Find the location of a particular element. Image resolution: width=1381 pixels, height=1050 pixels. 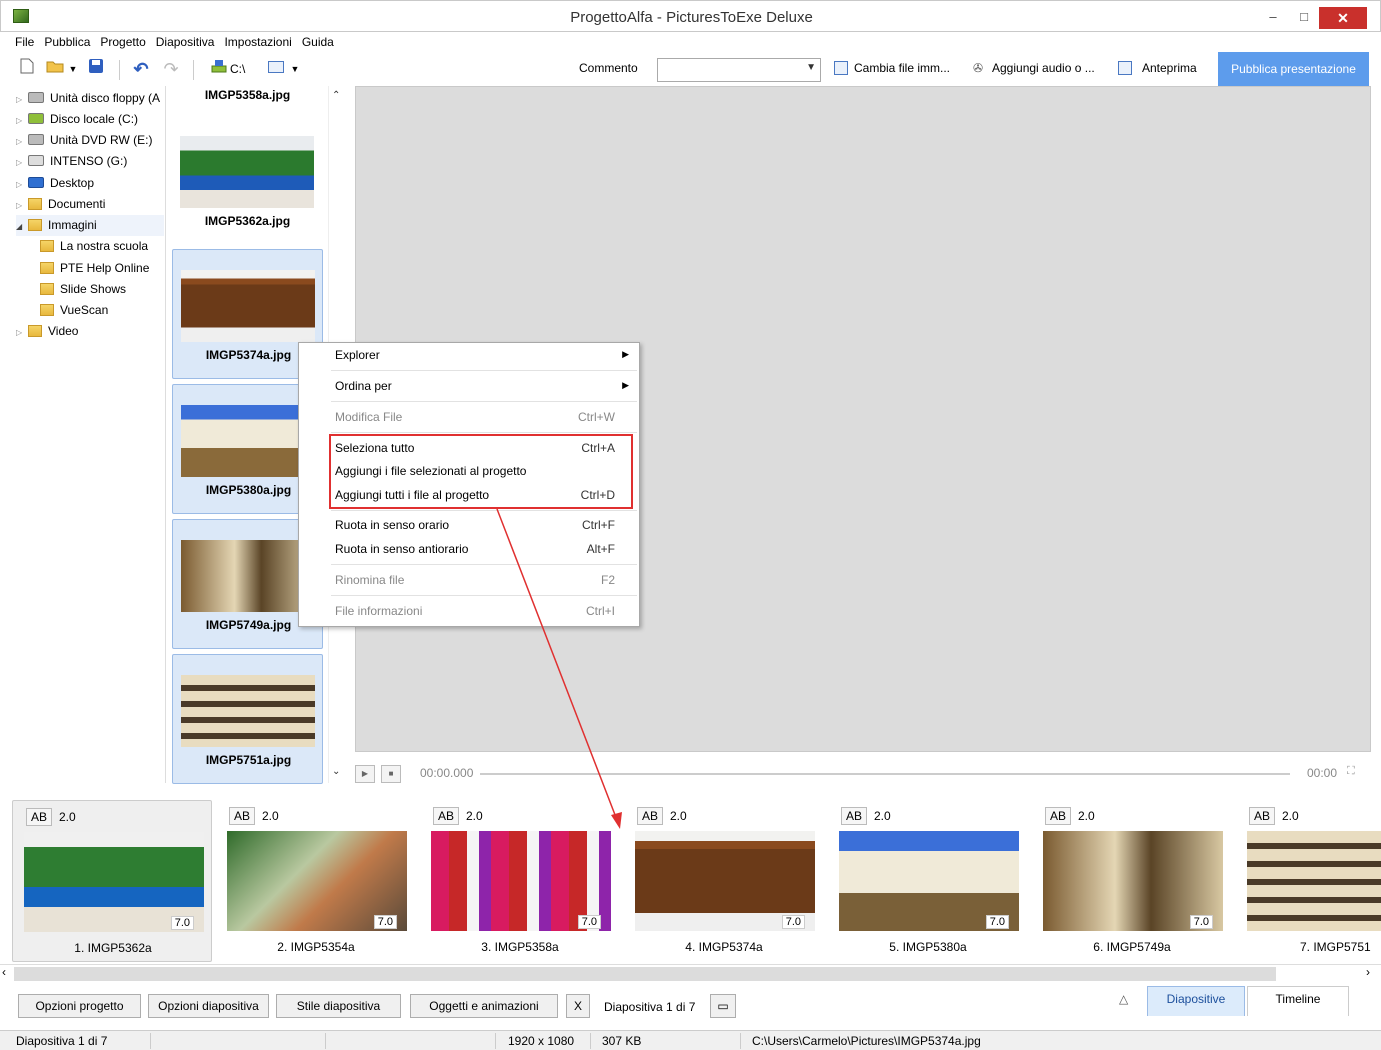

stop-icon: ■ is located at coordinates (391, 774).